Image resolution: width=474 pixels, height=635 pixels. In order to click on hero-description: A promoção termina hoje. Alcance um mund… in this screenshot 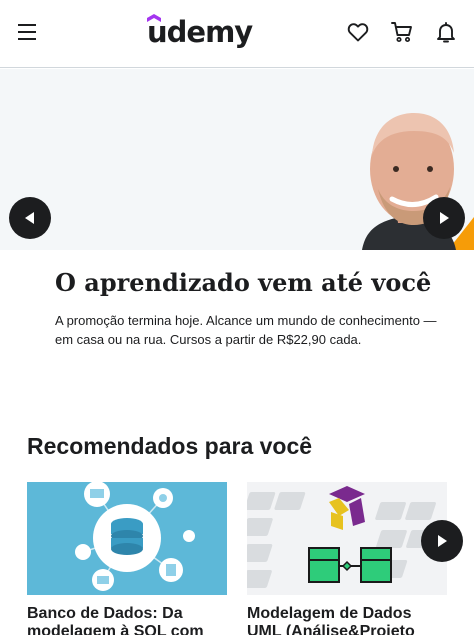, I will do `click(246, 330)`.